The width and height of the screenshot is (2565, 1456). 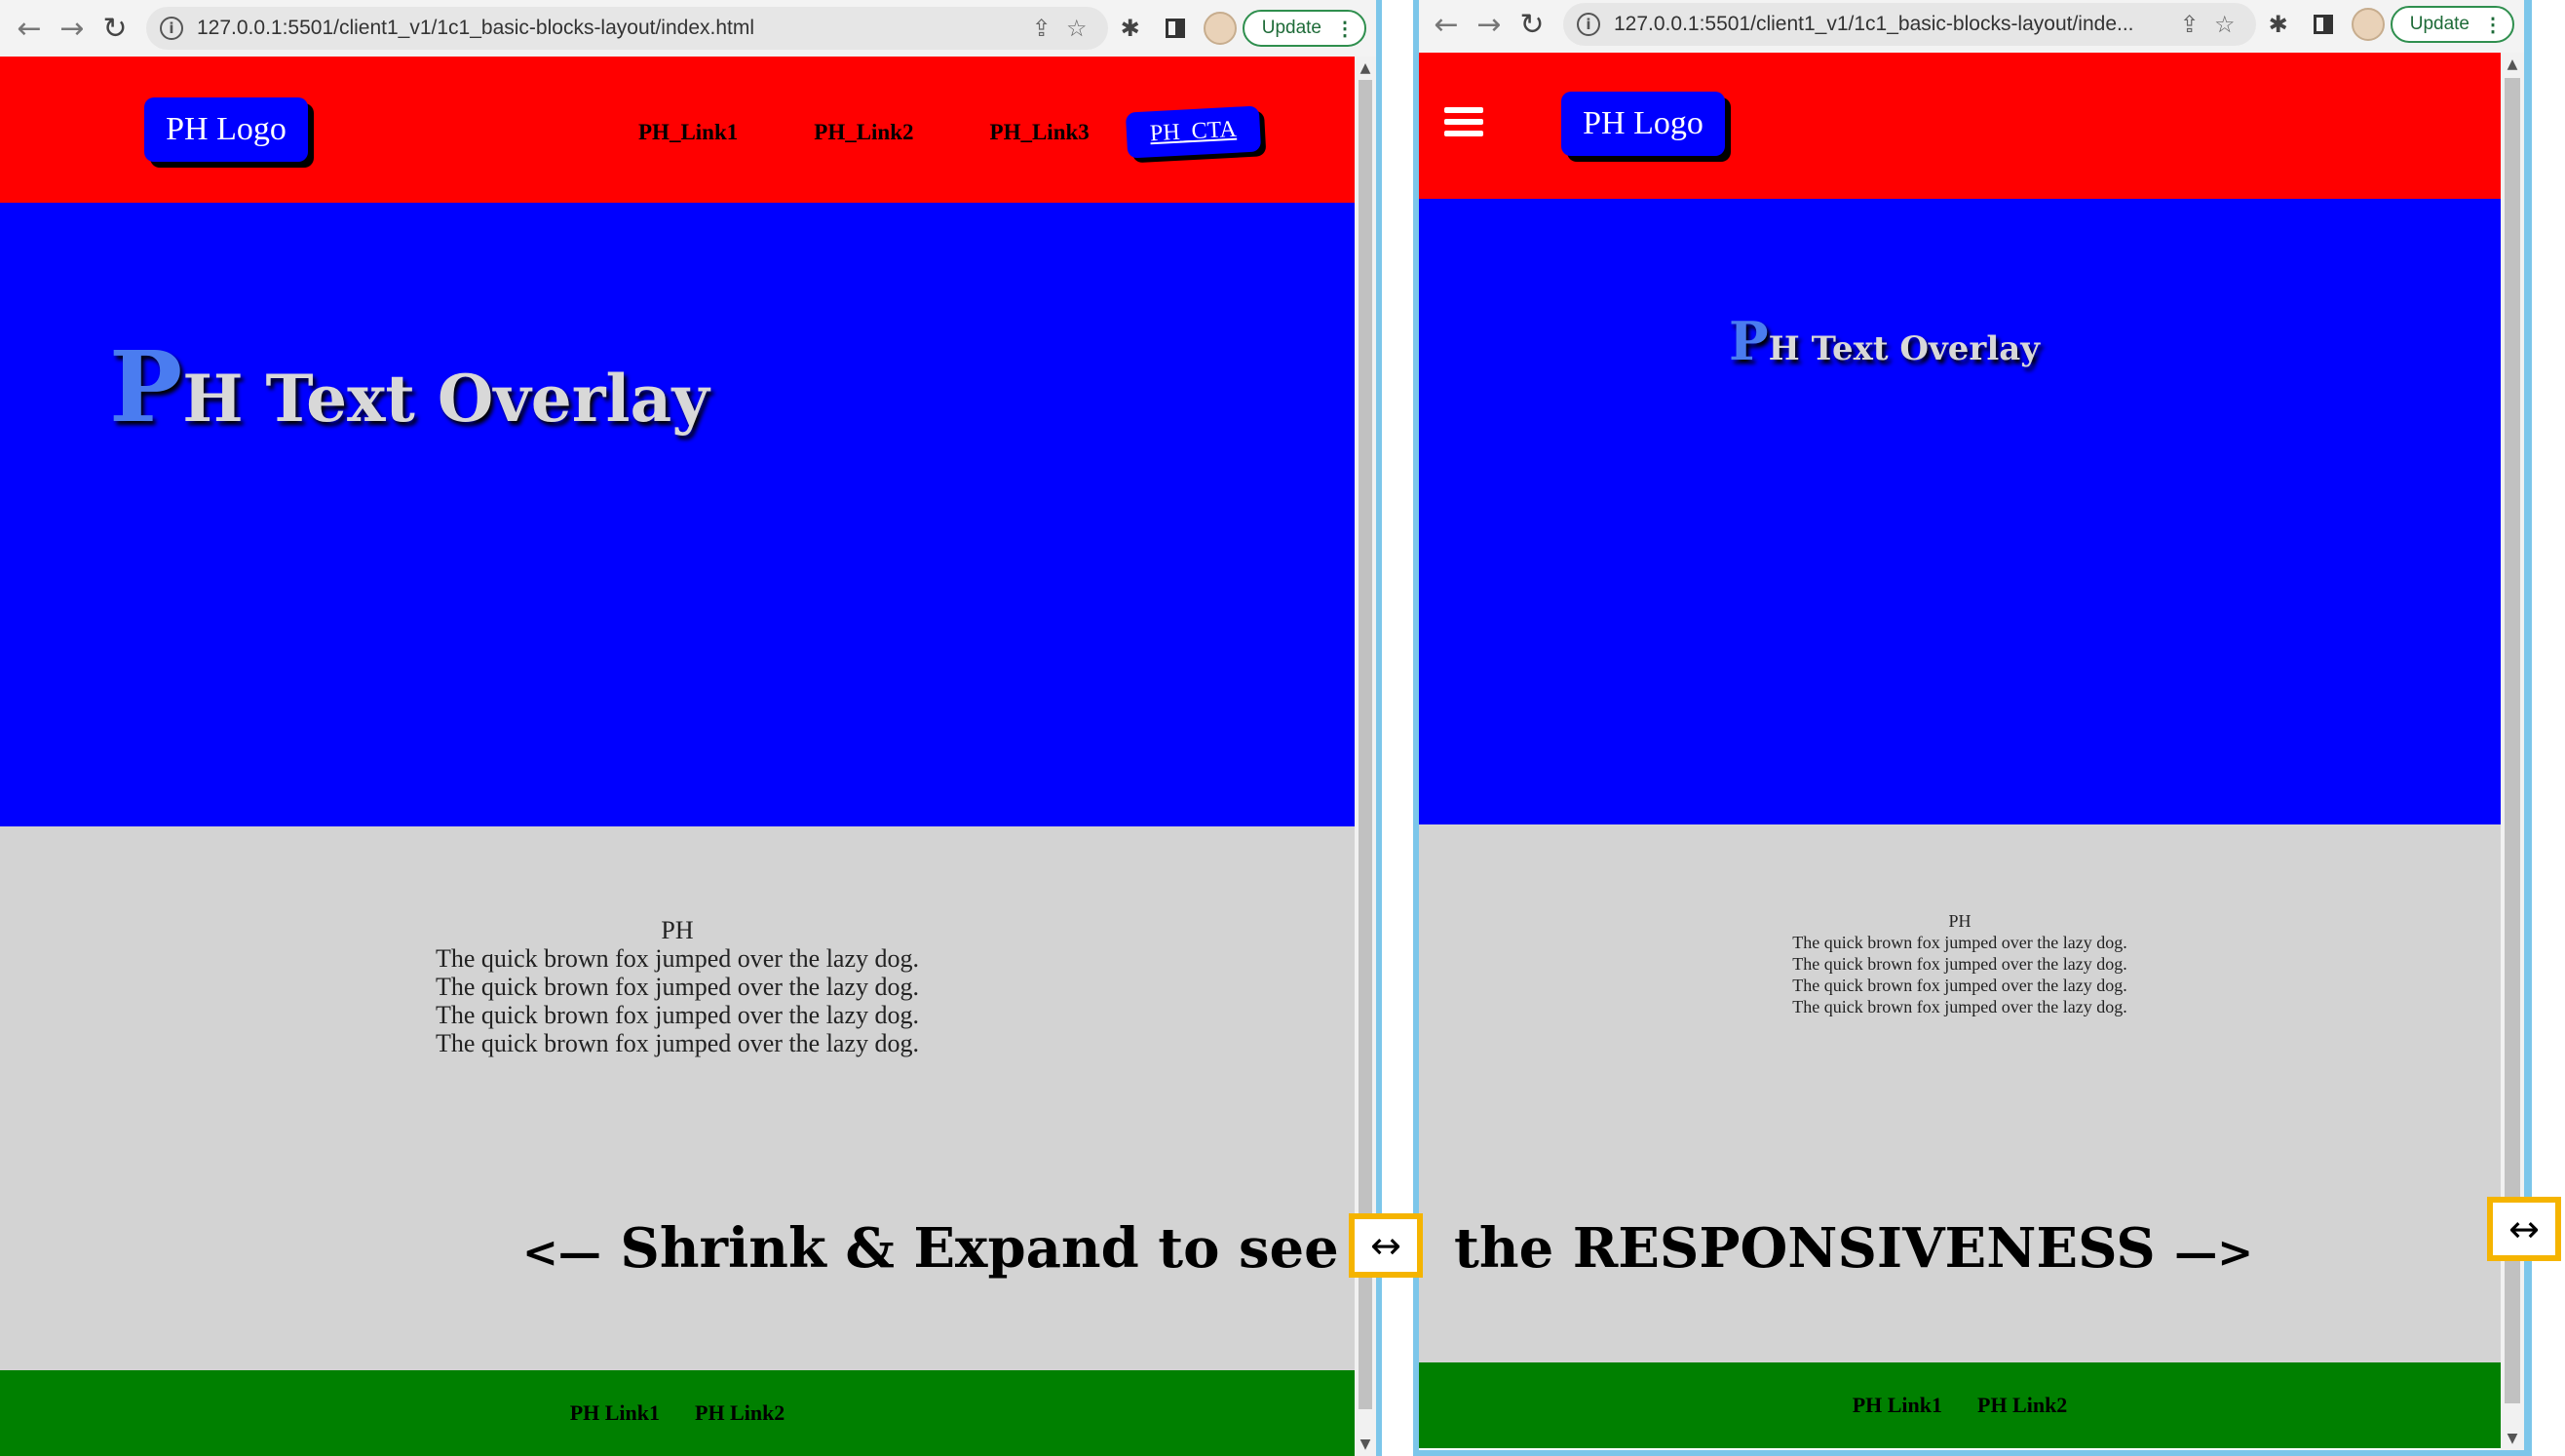 What do you see at coordinates (561, 1253) in the screenshot?
I see `left-arrow-text: <—` at bounding box center [561, 1253].